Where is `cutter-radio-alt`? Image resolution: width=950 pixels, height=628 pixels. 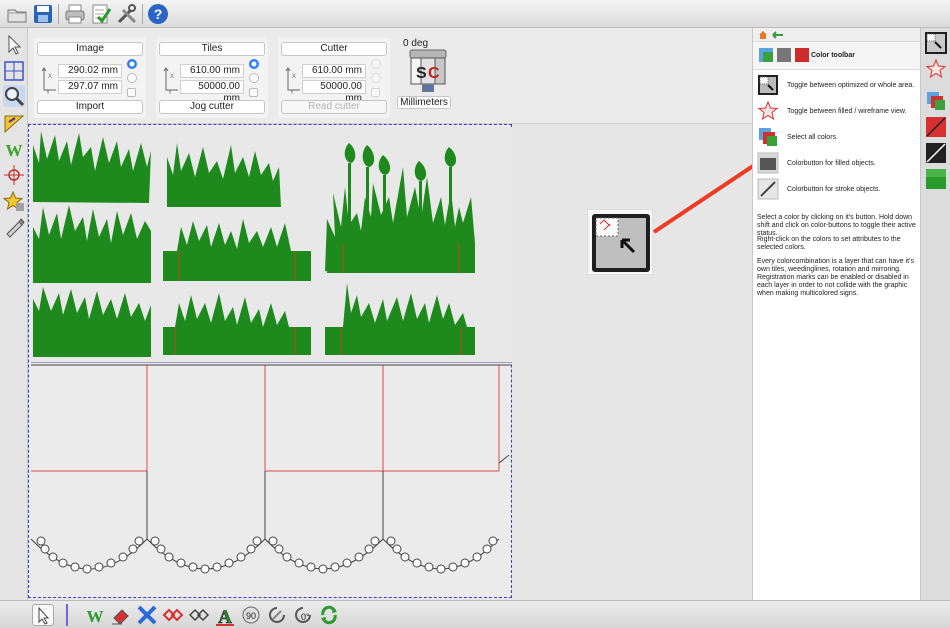 cutter-radio-alt is located at coordinates (376, 78).